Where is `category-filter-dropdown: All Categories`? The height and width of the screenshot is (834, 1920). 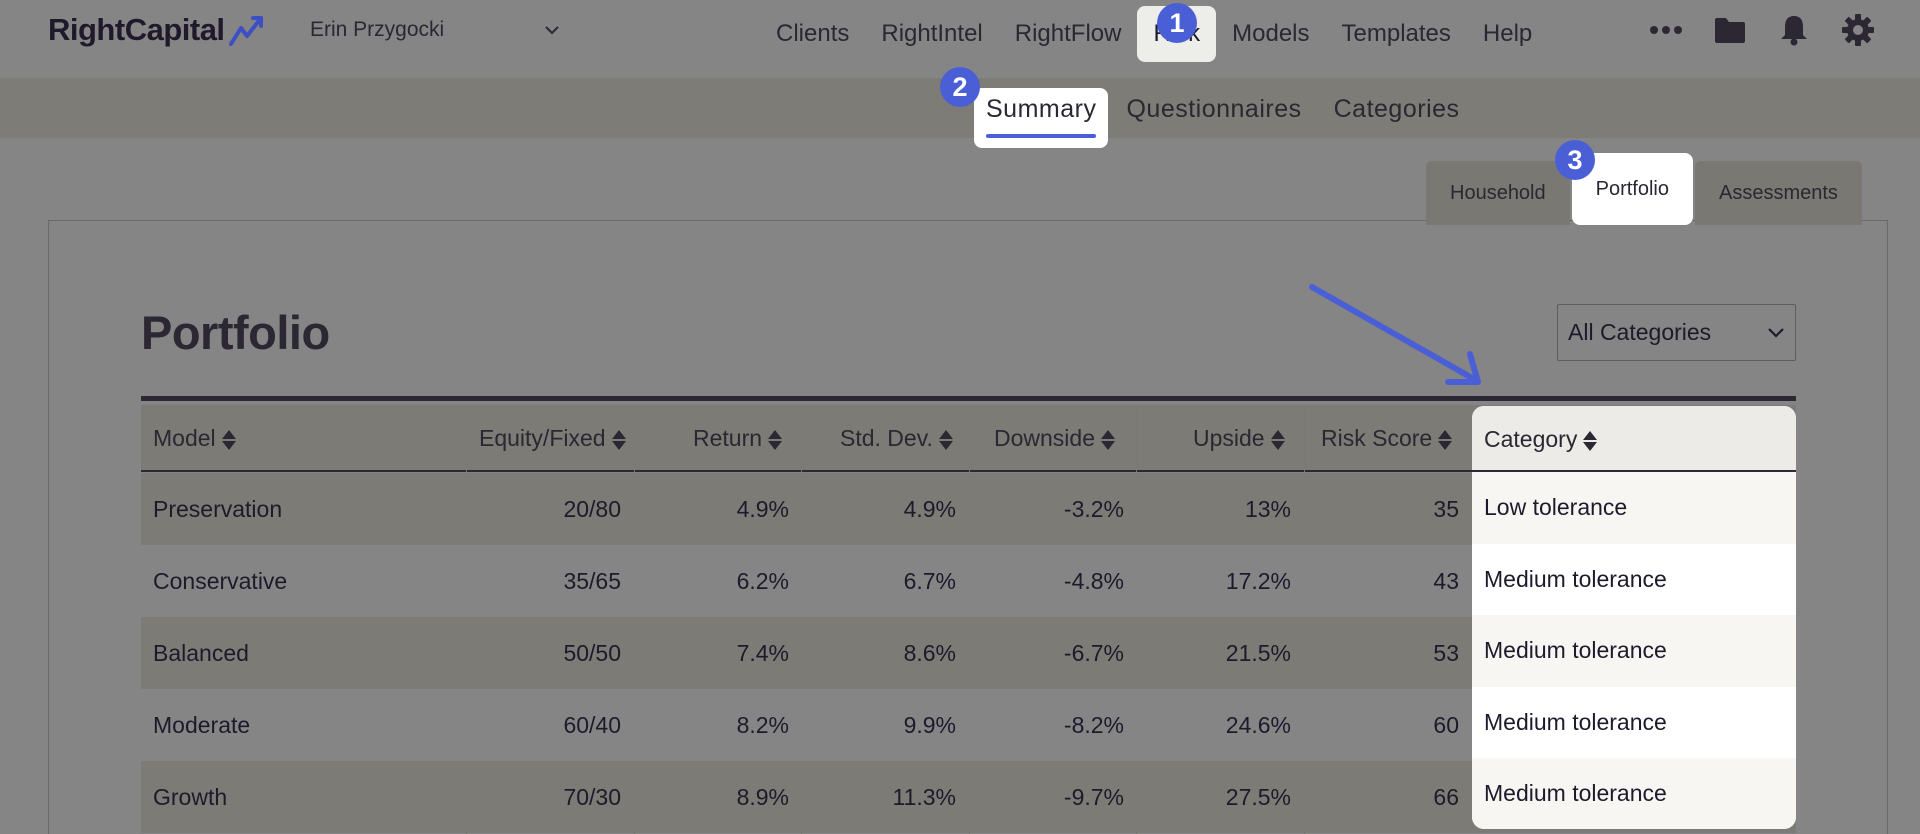 category-filter-dropdown: All Categories is located at coordinates (1676, 332).